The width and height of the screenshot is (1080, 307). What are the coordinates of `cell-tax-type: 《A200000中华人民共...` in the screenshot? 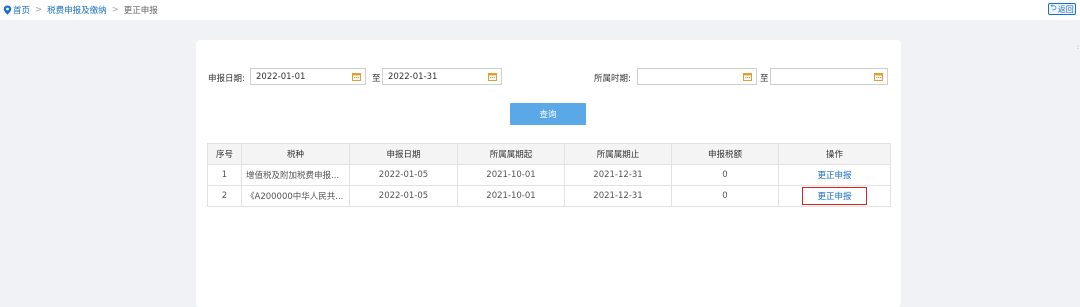 It's located at (295, 196).